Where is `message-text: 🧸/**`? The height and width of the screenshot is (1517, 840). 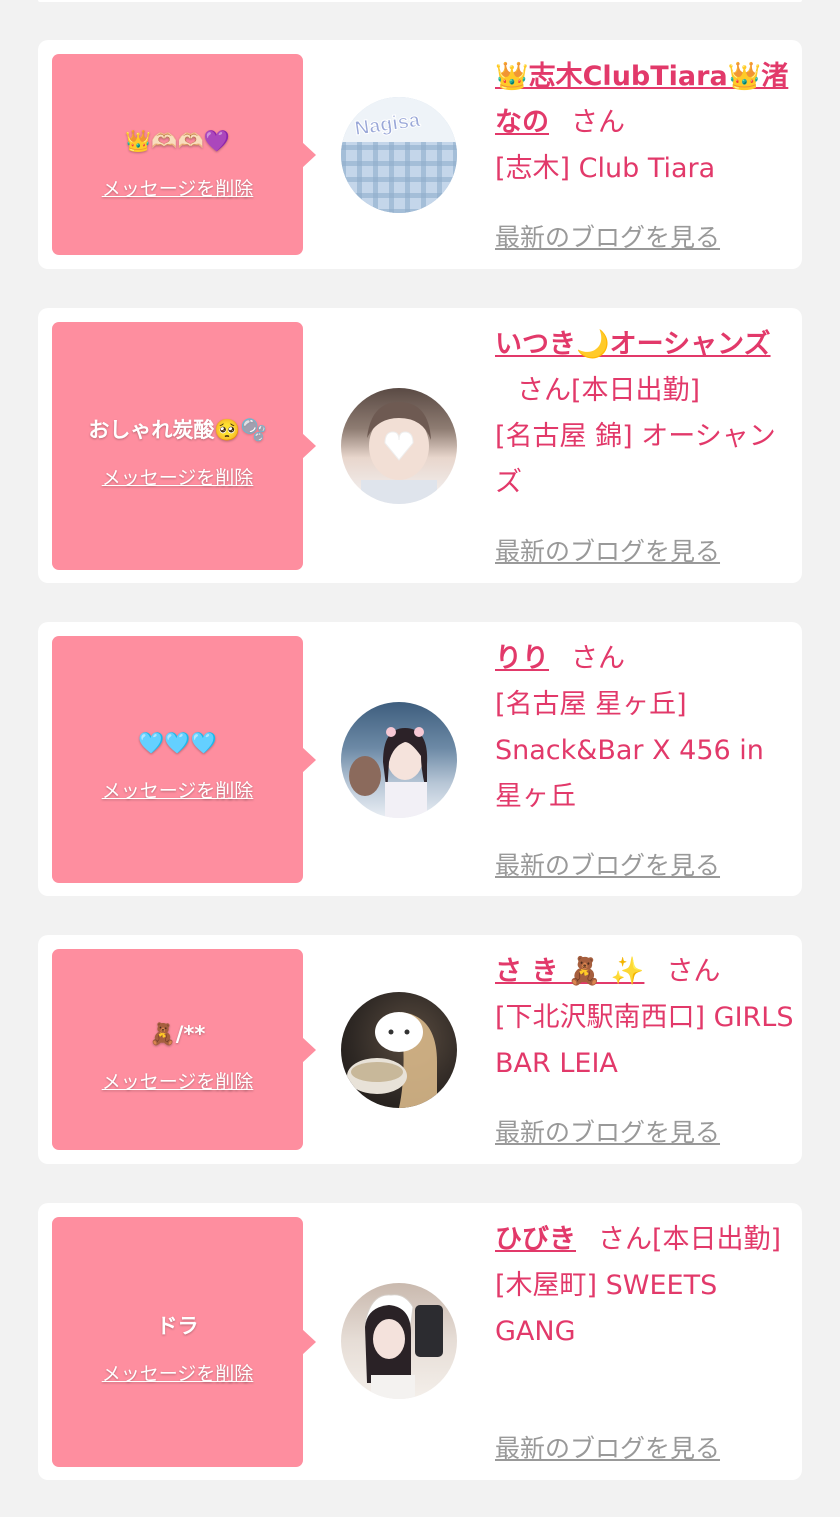
message-text: 🧸/** is located at coordinates (177, 1034).